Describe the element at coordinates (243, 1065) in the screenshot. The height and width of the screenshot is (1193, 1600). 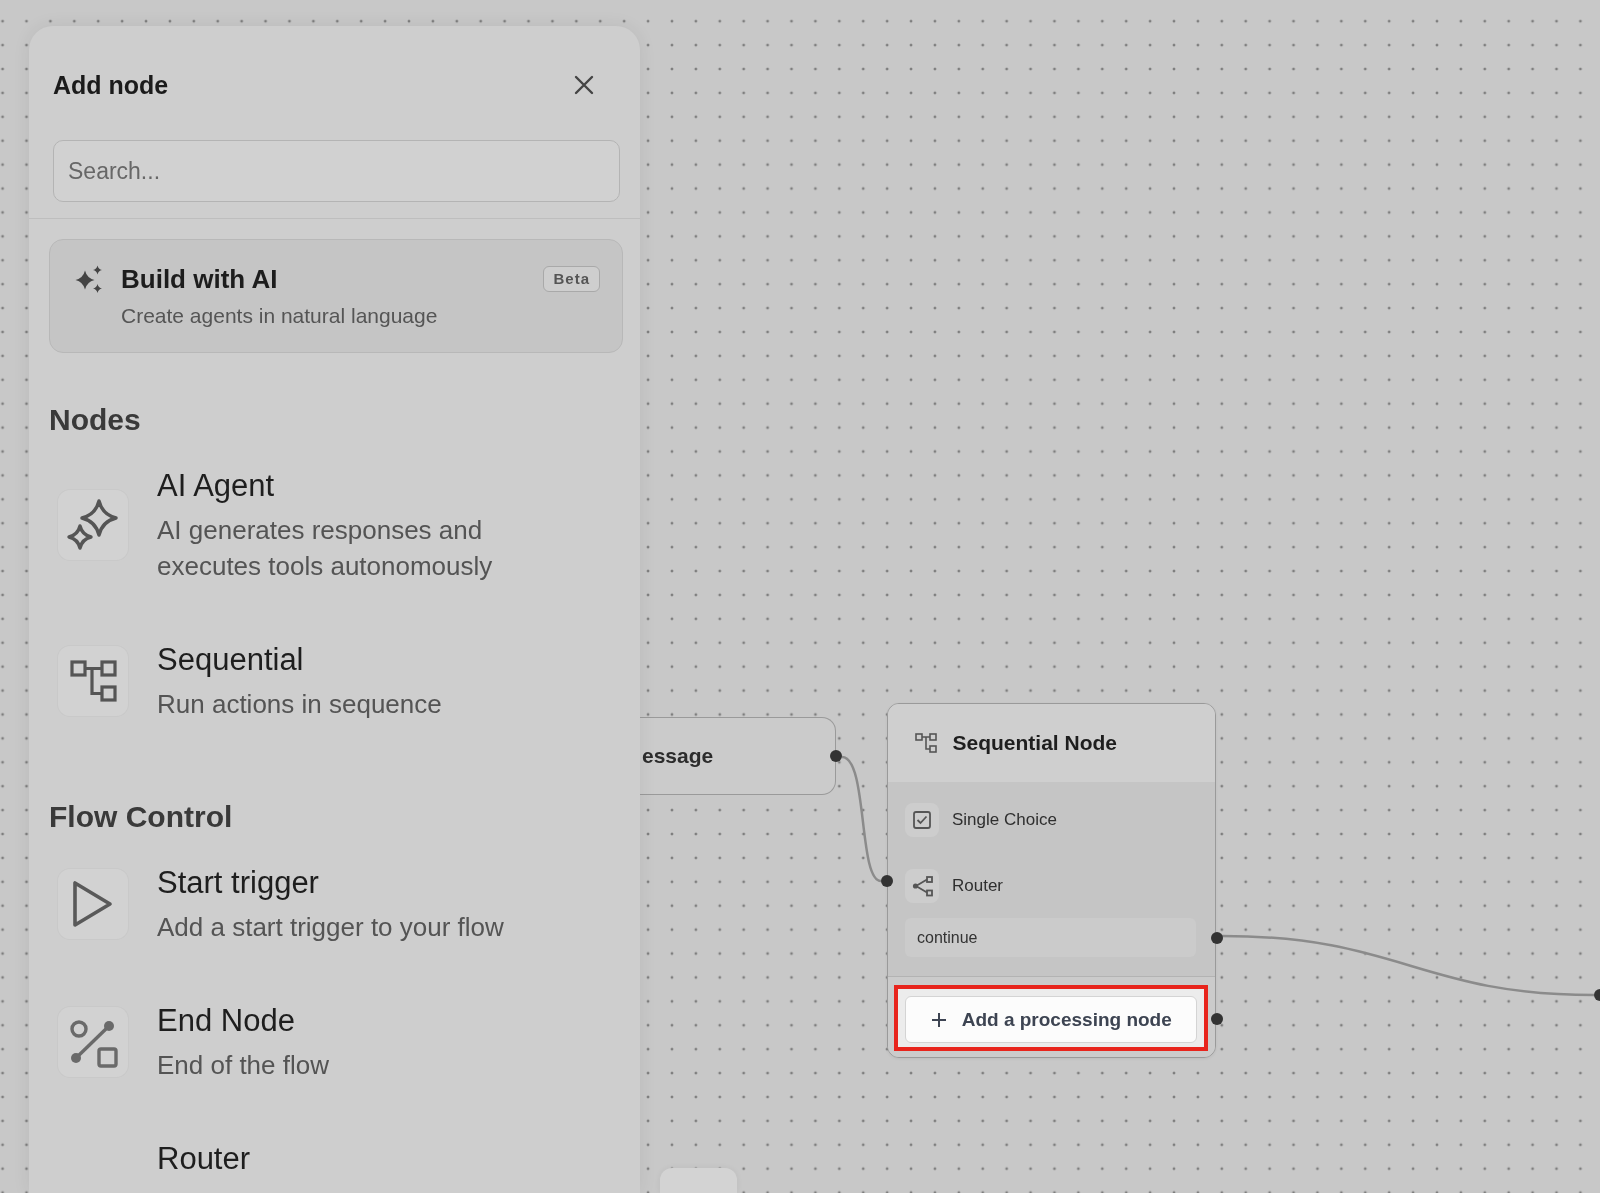
I see `node-type-description: End of the flow` at that location.